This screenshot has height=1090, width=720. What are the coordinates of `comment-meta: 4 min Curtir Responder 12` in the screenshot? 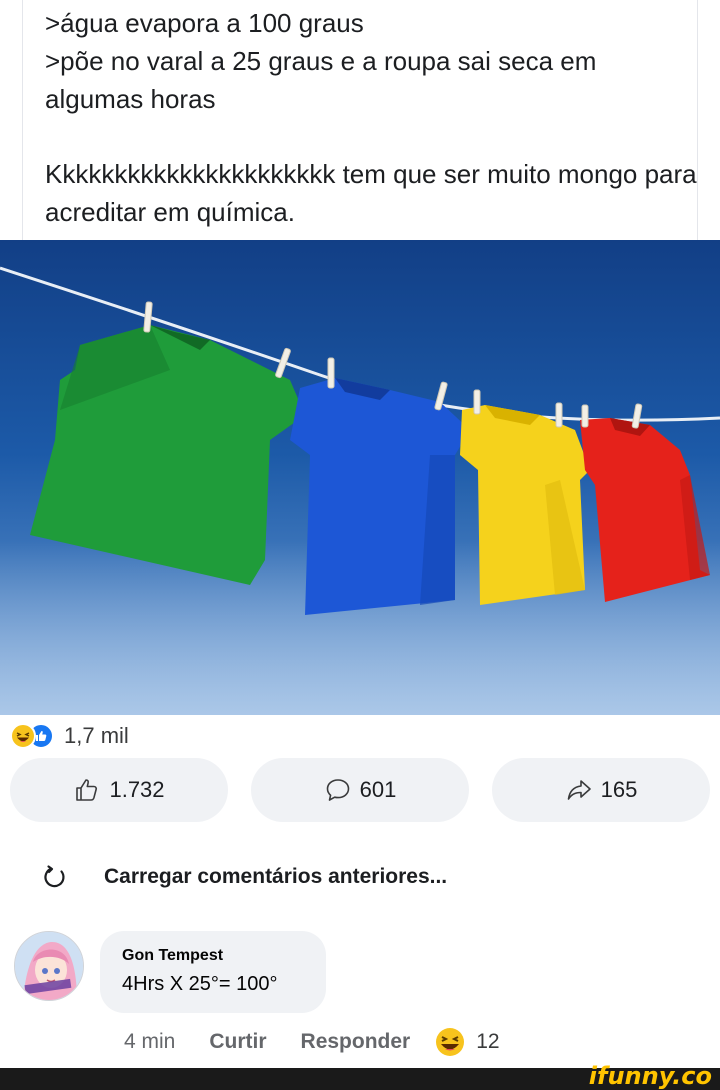 It's located at (312, 1042).